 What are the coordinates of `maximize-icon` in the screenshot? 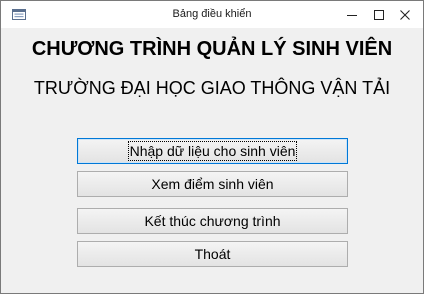 It's located at (379, 14).